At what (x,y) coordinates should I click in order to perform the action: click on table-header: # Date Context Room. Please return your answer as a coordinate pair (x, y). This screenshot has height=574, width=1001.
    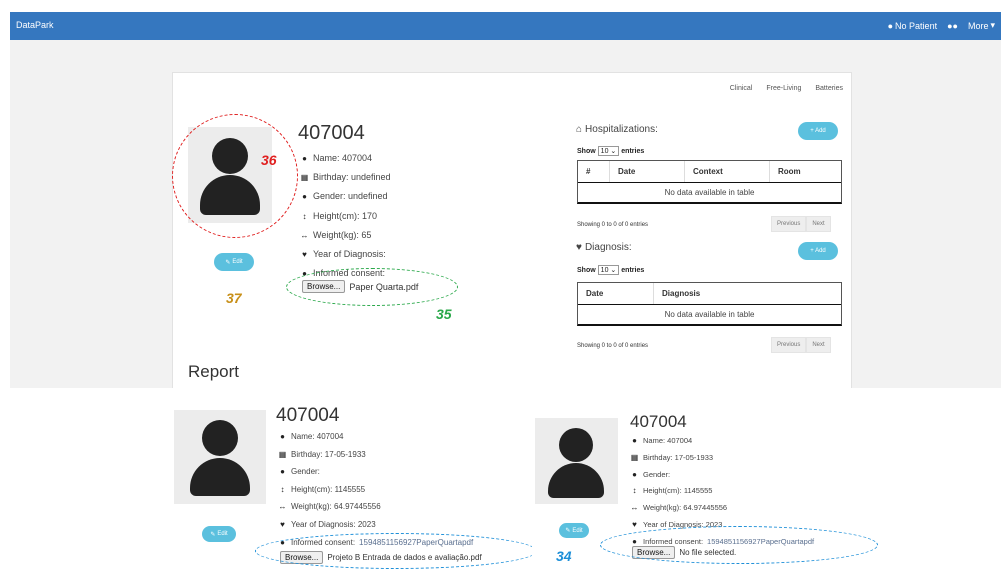
    Looking at the image, I should click on (709, 172).